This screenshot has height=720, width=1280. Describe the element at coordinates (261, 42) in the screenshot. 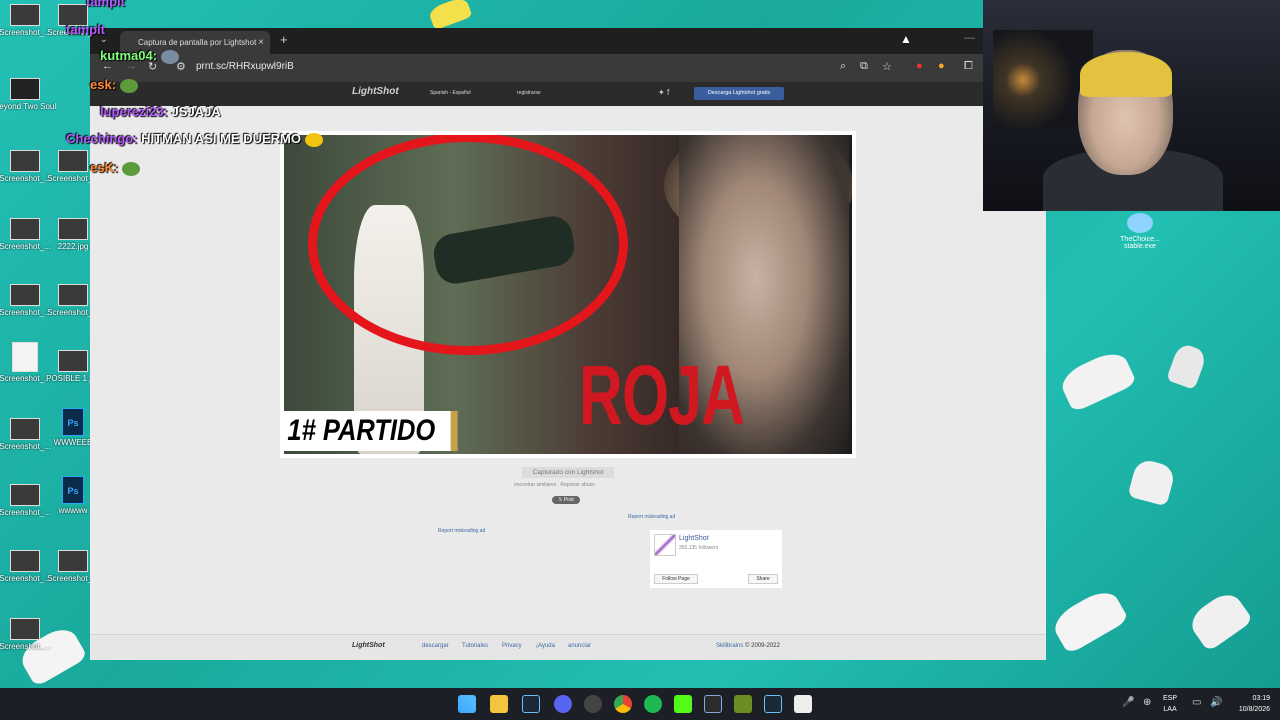

I see `close-tab-icon: ×` at that location.